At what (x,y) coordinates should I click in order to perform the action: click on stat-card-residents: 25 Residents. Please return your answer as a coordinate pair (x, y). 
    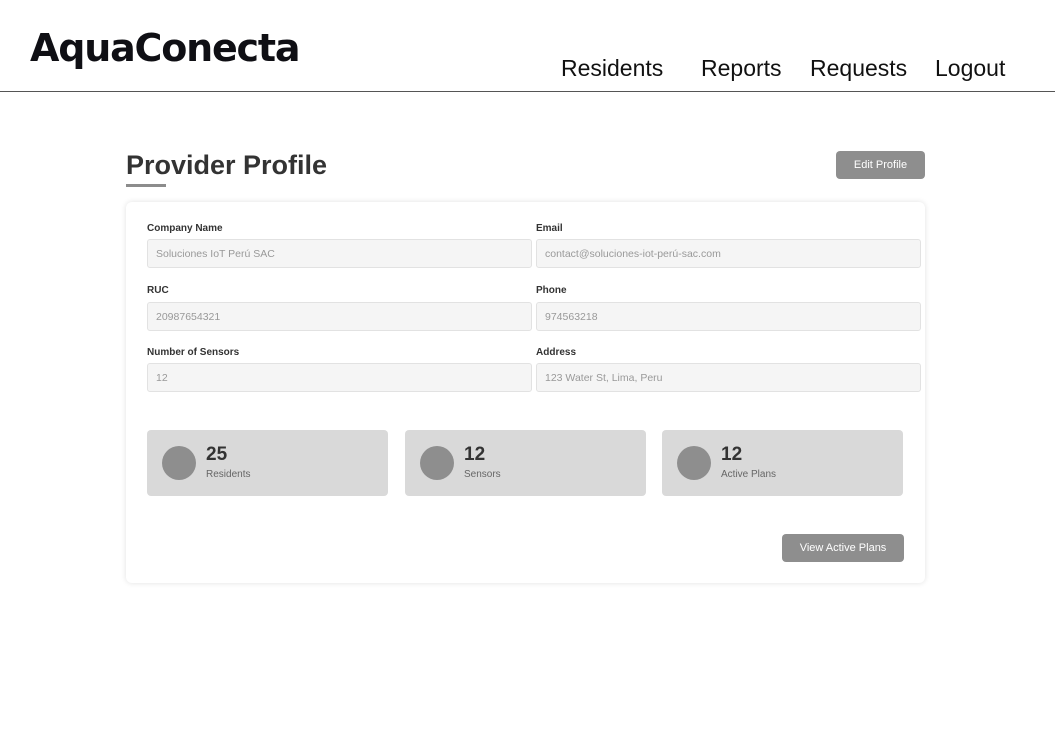
    Looking at the image, I should click on (267, 463).